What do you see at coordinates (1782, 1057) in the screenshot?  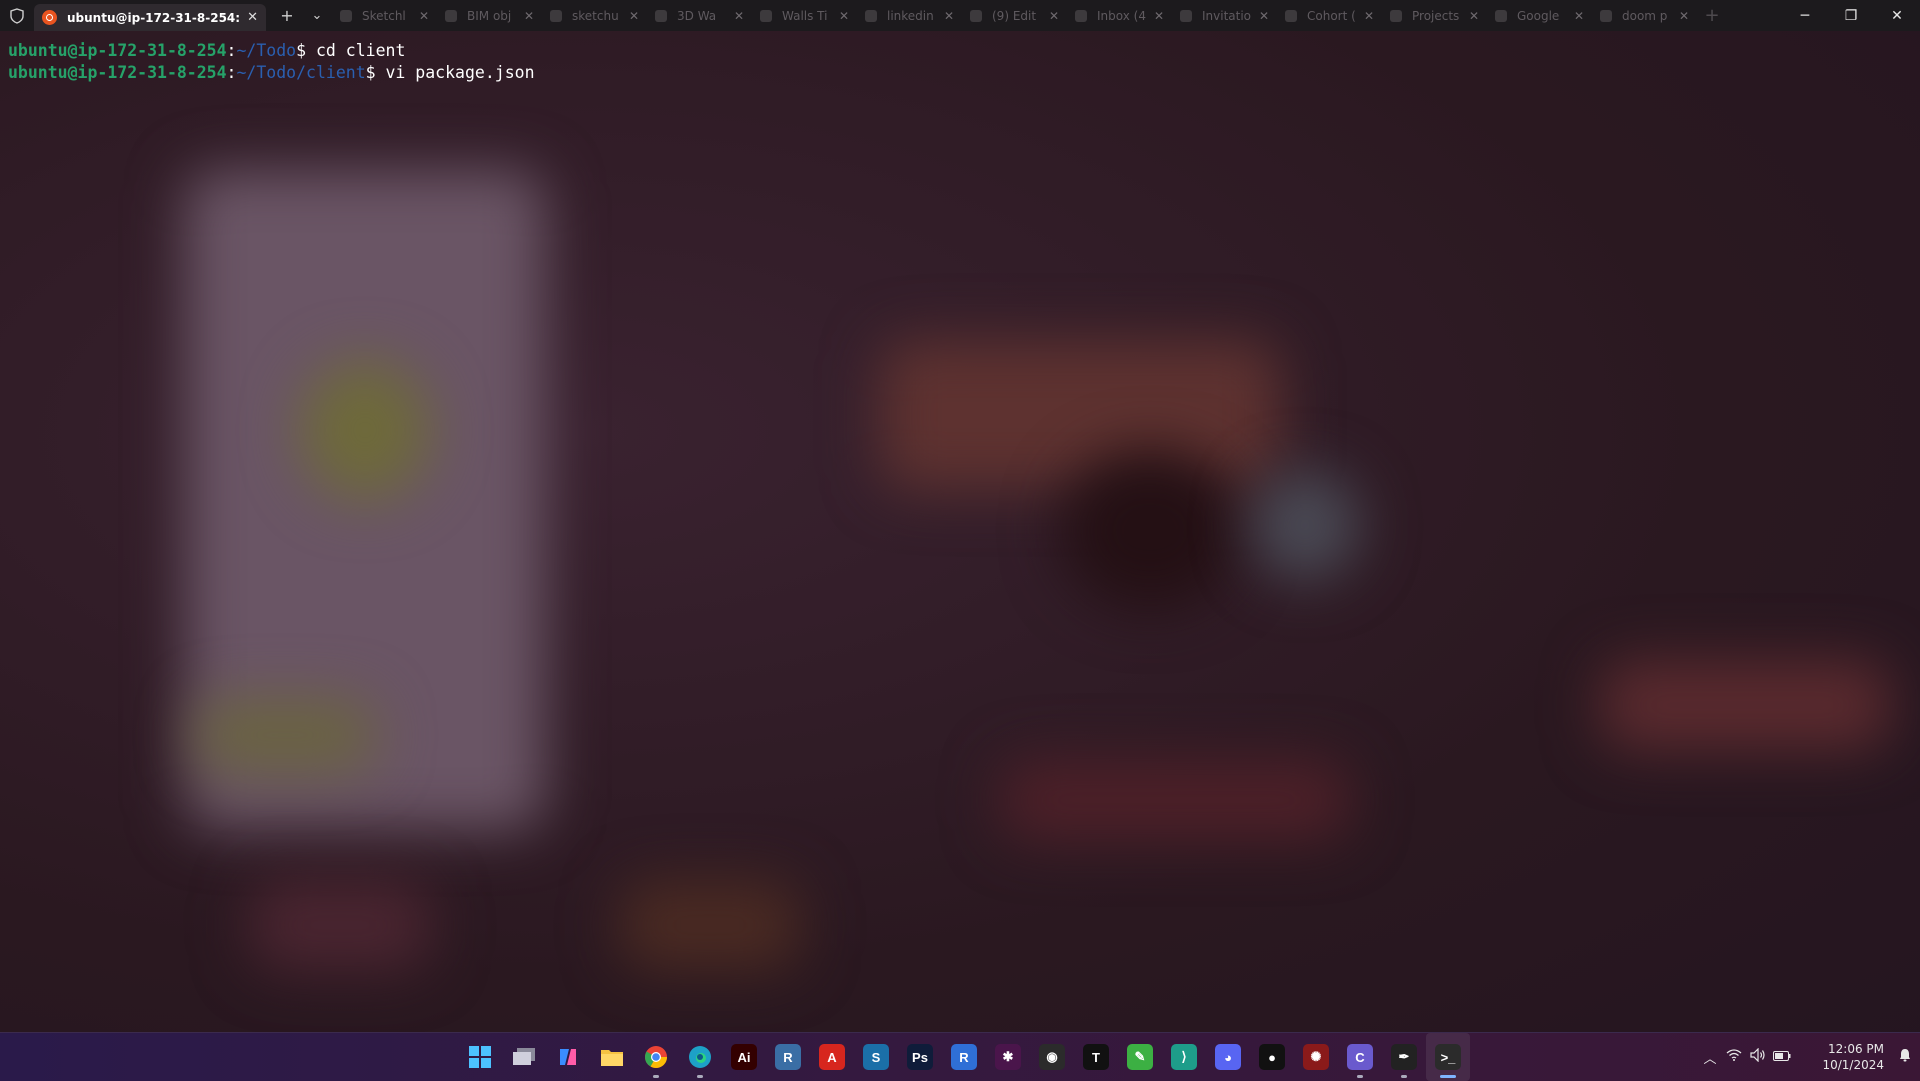 I see `battery-icon` at bounding box center [1782, 1057].